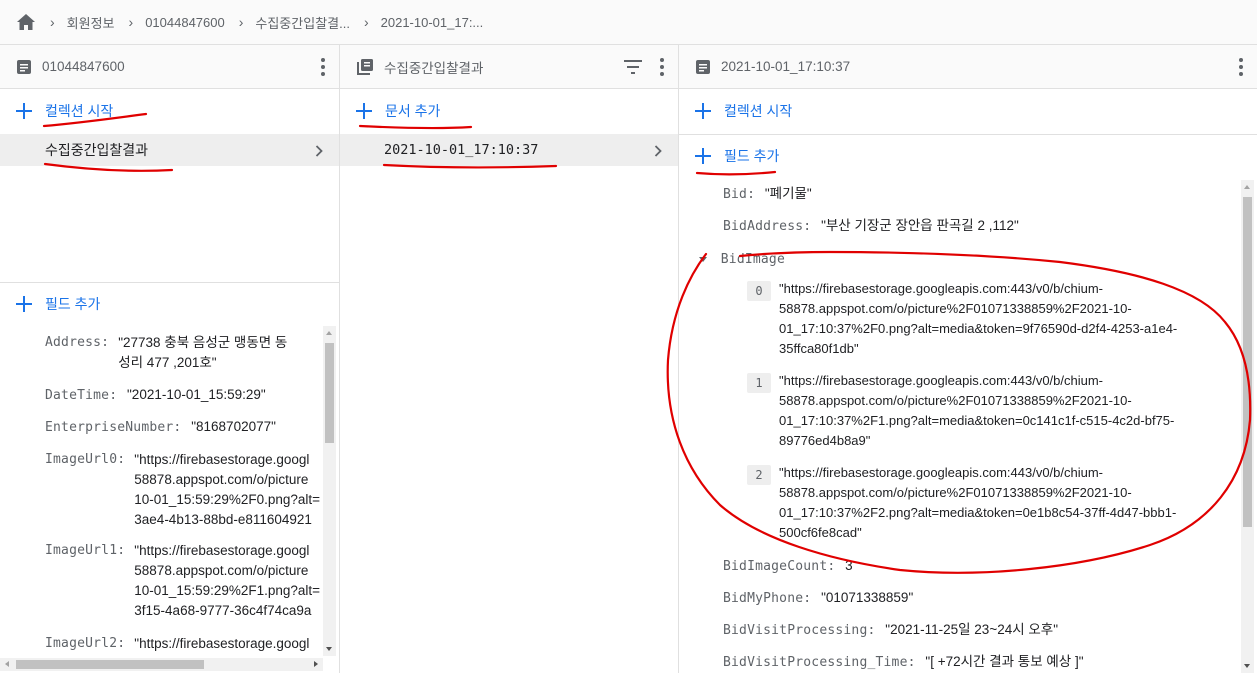 The image size is (1257, 673). What do you see at coordinates (759, 291) in the screenshot?
I see `array-index-badge: 0` at bounding box center [759, 291].